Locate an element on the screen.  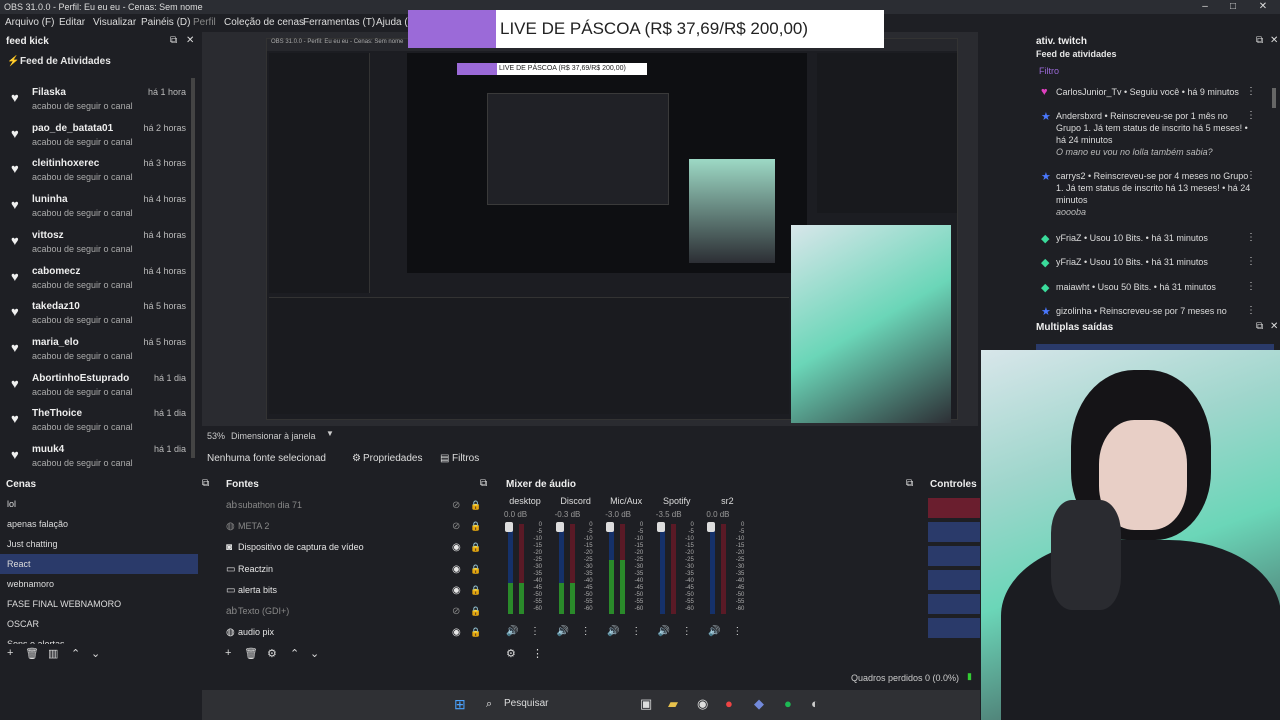
source-item: ▭ alerta bits ◉ 🔒 is located at coordinates (358, 590).